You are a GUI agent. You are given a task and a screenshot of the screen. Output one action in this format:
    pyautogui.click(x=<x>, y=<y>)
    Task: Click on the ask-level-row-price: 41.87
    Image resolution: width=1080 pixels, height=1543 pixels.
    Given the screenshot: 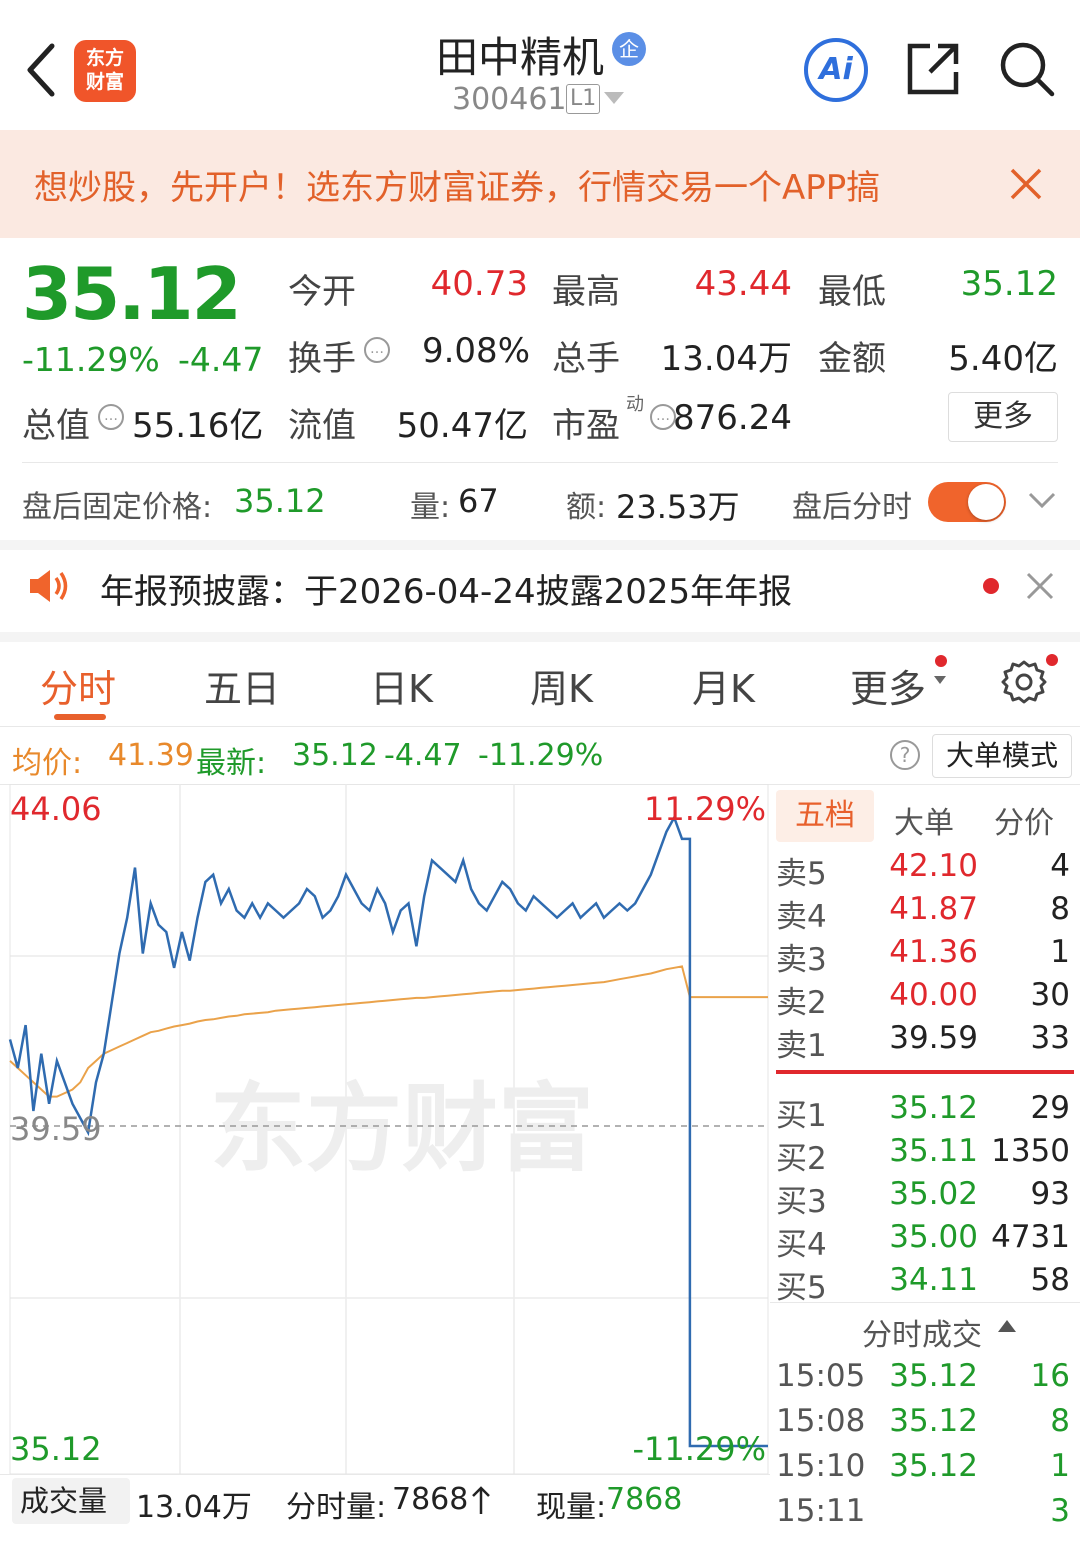 What is the action you would take?
    pyautogui.click(x=933, y=909)
    